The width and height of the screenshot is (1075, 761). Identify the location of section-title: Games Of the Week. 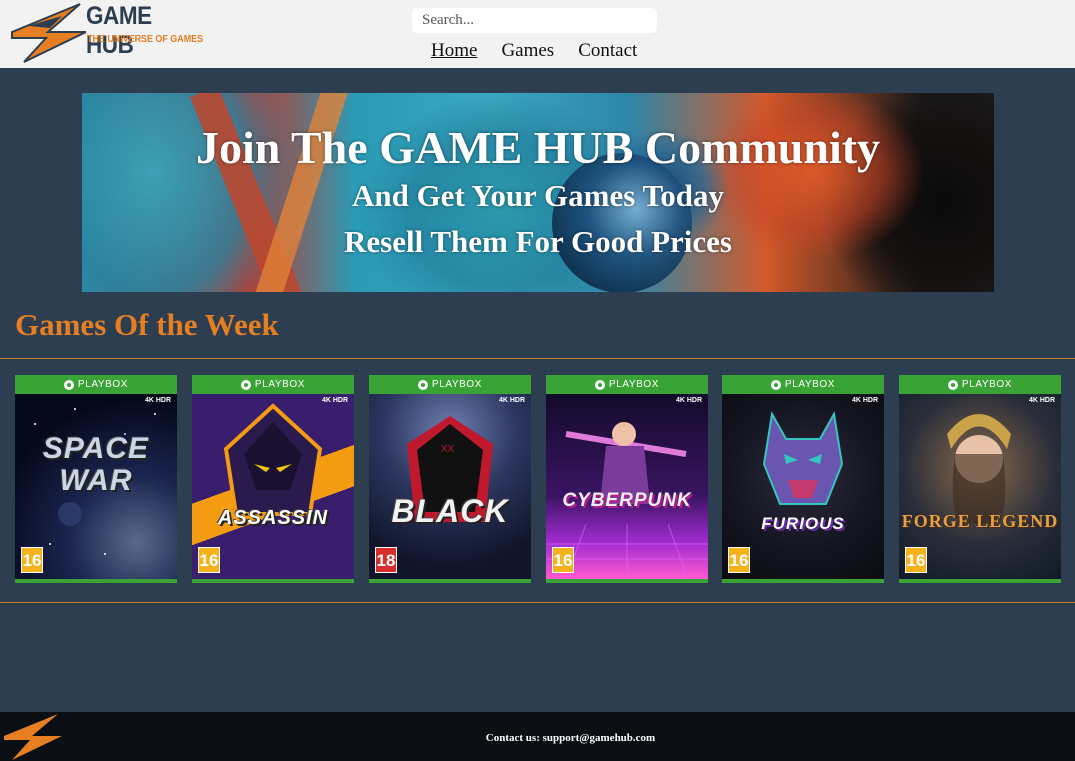
(147, 324).